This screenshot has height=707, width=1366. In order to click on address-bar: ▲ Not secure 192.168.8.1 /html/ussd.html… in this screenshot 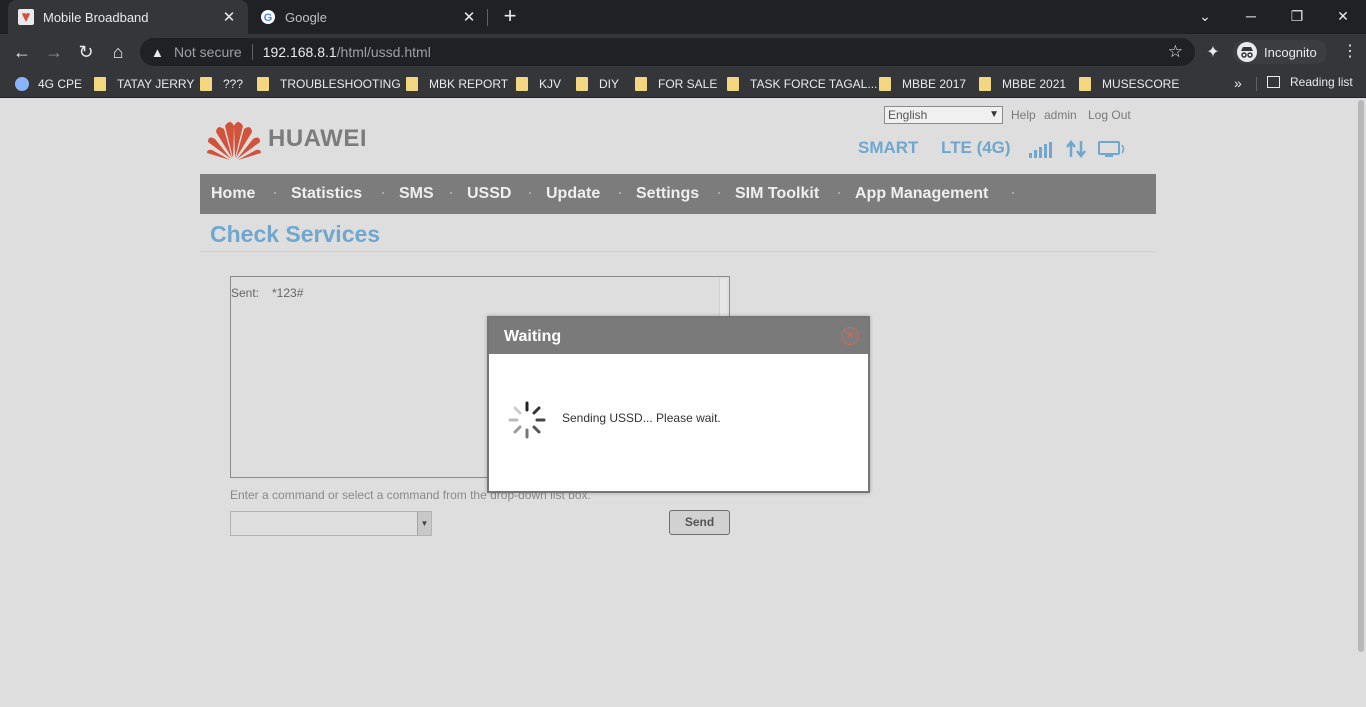, I will do `click(667, 52)`.